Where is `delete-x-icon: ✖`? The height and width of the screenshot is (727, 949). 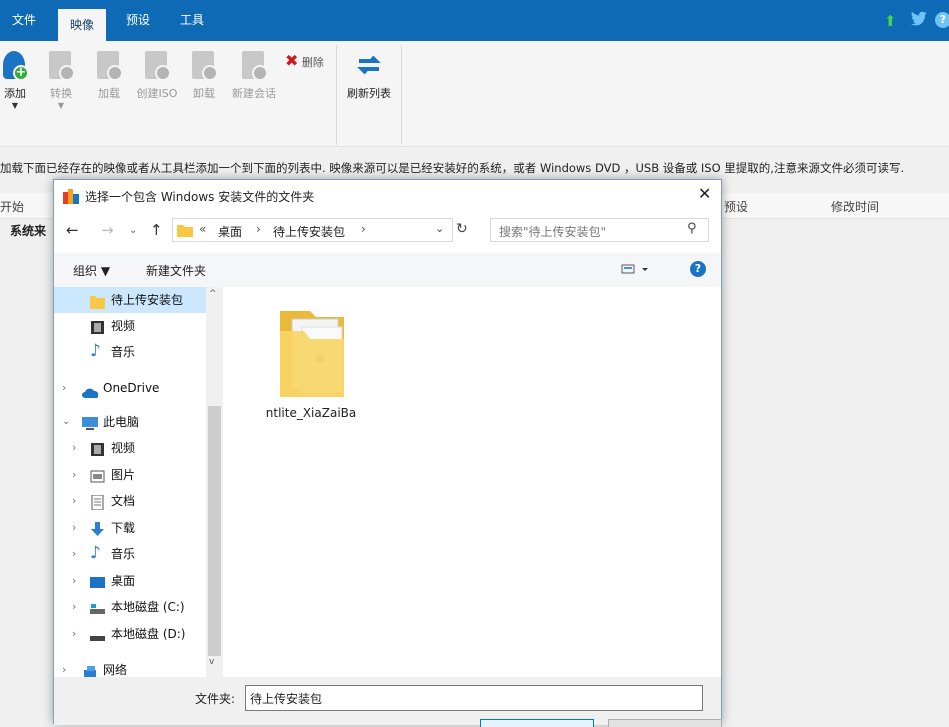 delete-x-icon: ✖ is located at coordinates (292, 60).